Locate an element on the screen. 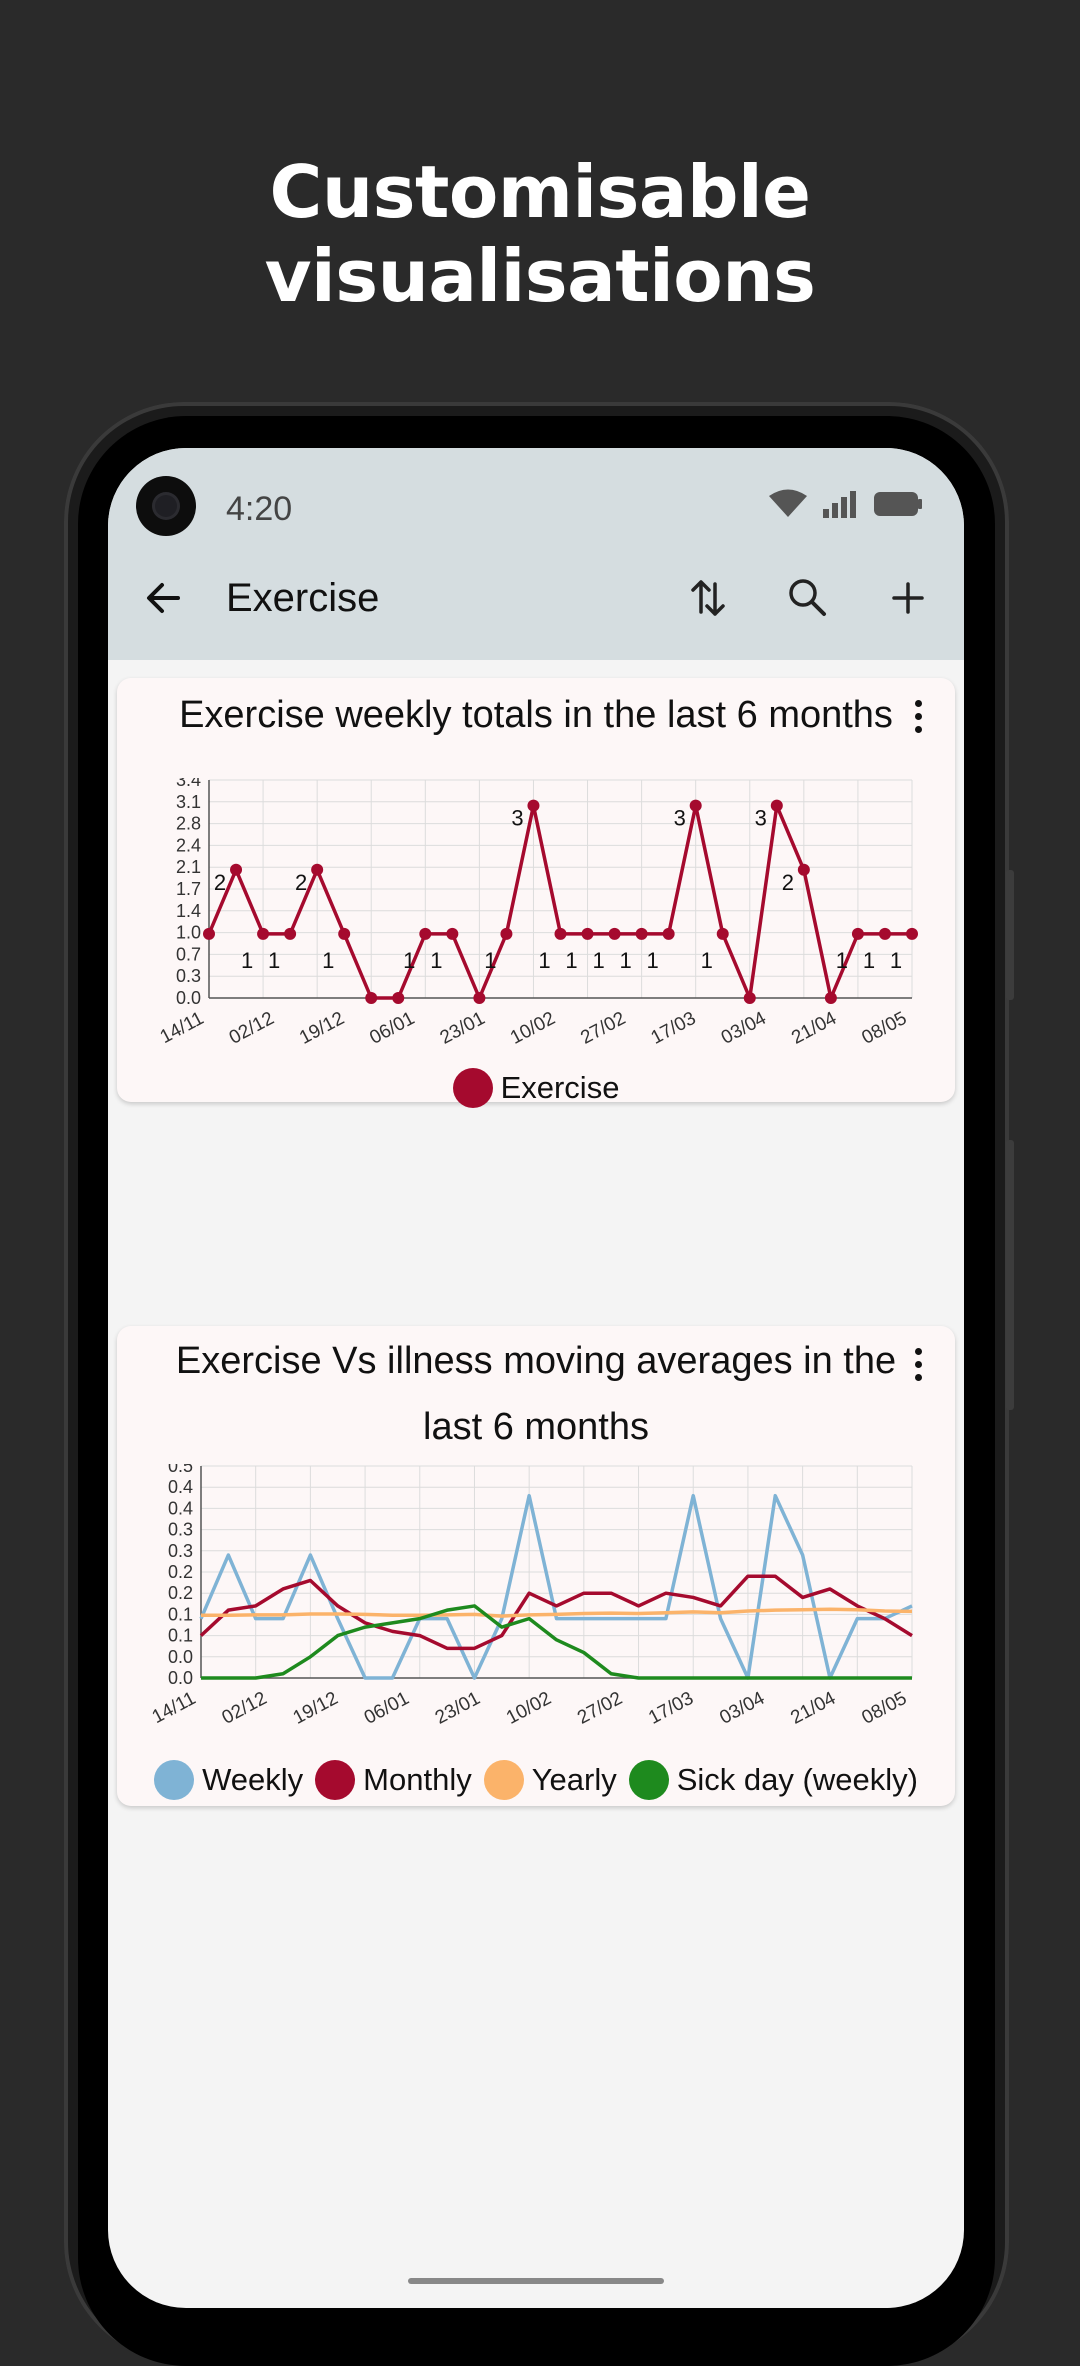 The width and height of the screenshot is (1080, 2366). status-icons is located at coordinates (846, 504).